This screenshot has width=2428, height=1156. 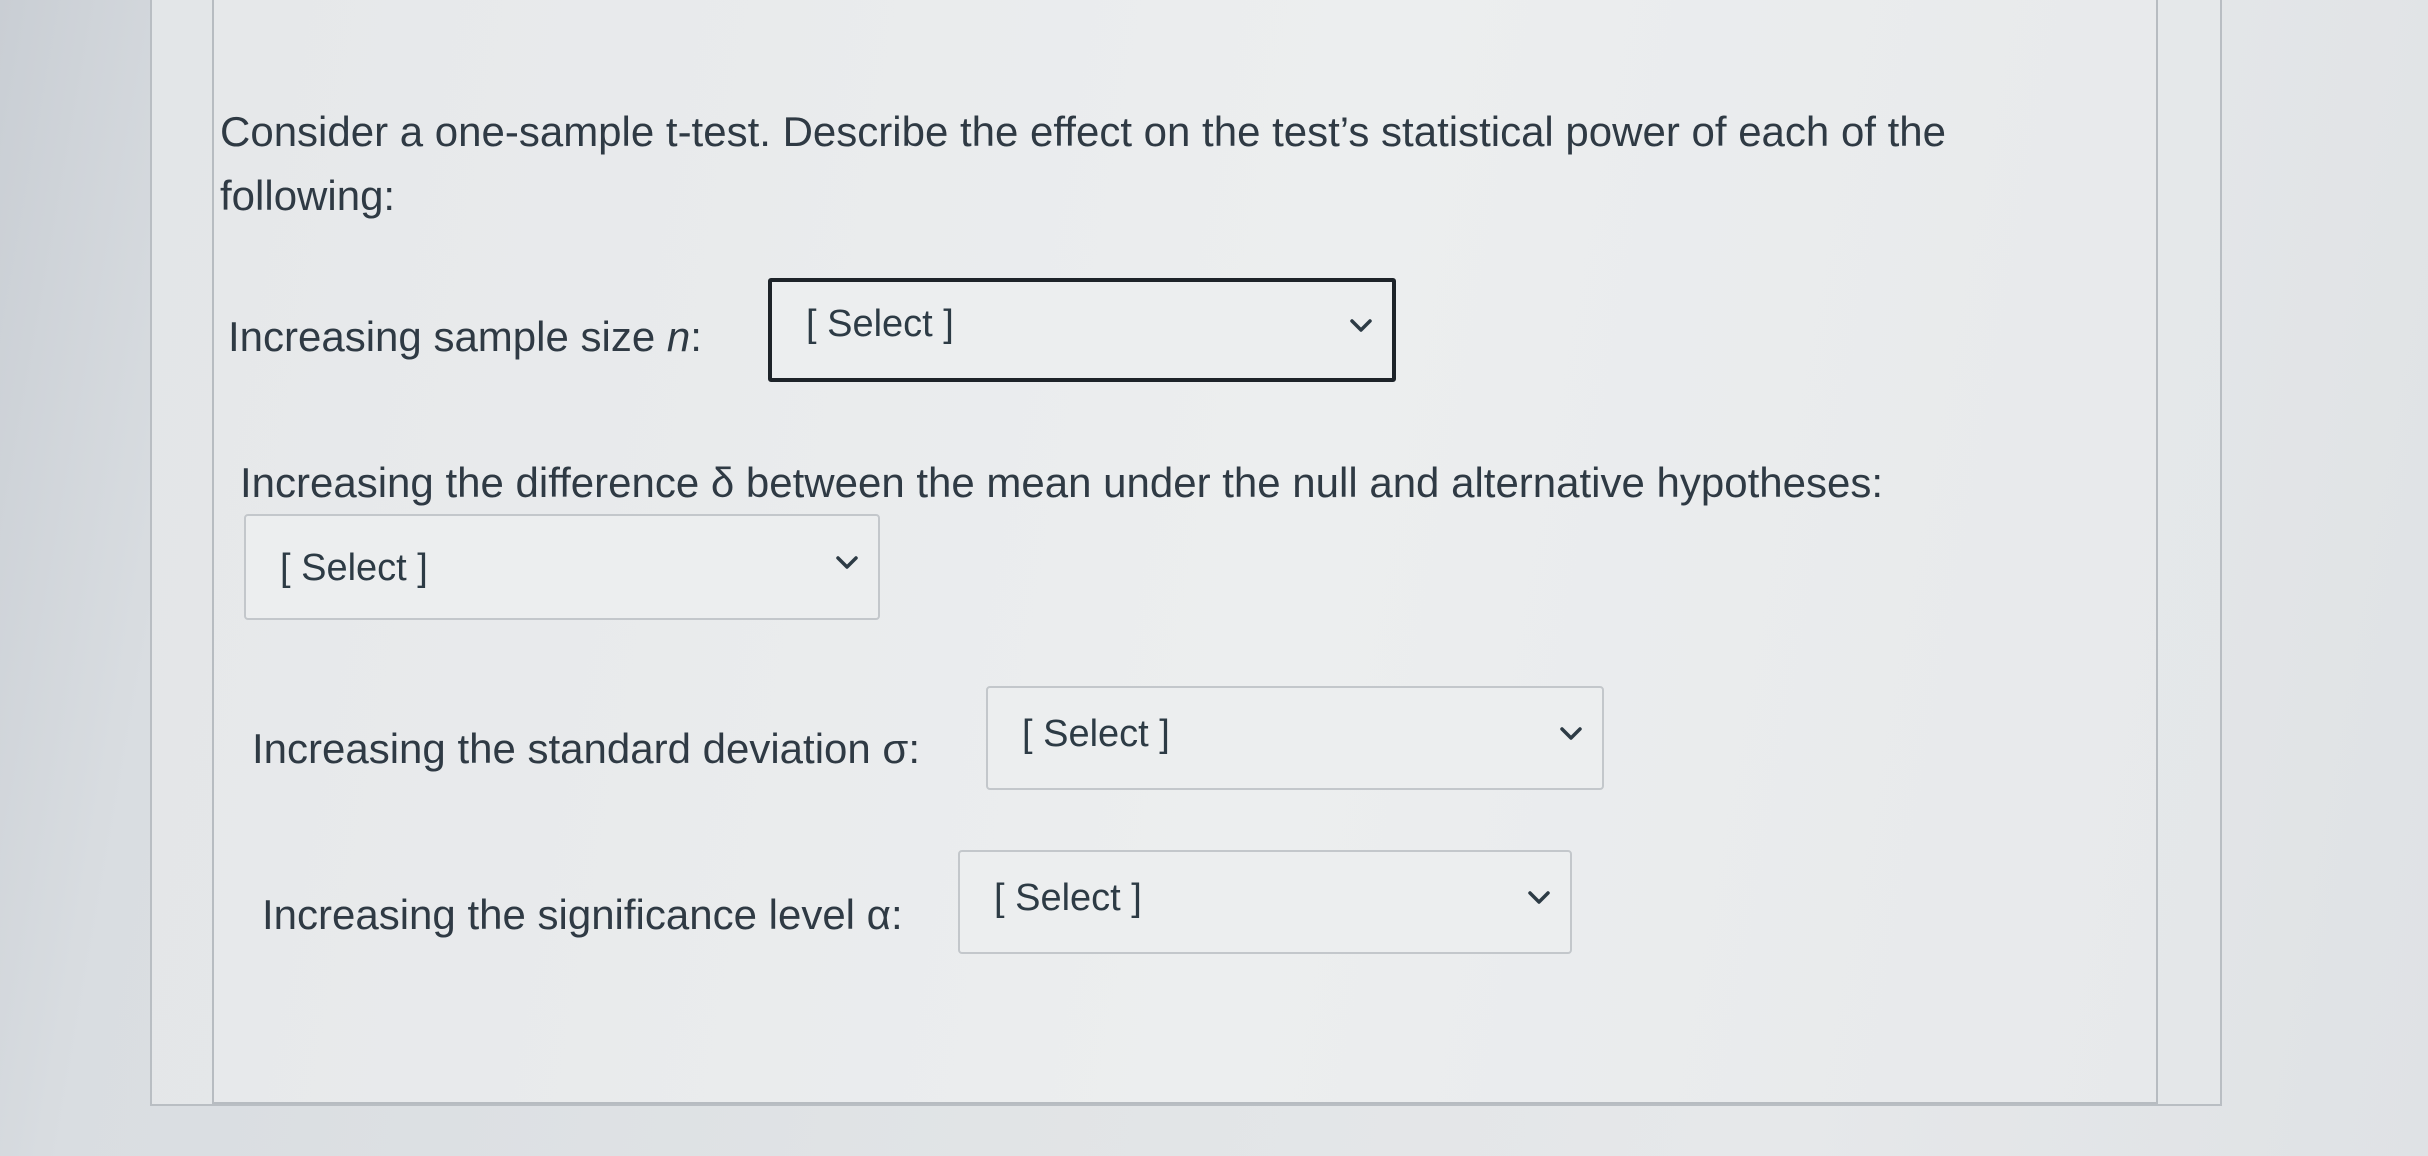 I want to click on difference-select: [ Select ], so click(x=562, y=567).